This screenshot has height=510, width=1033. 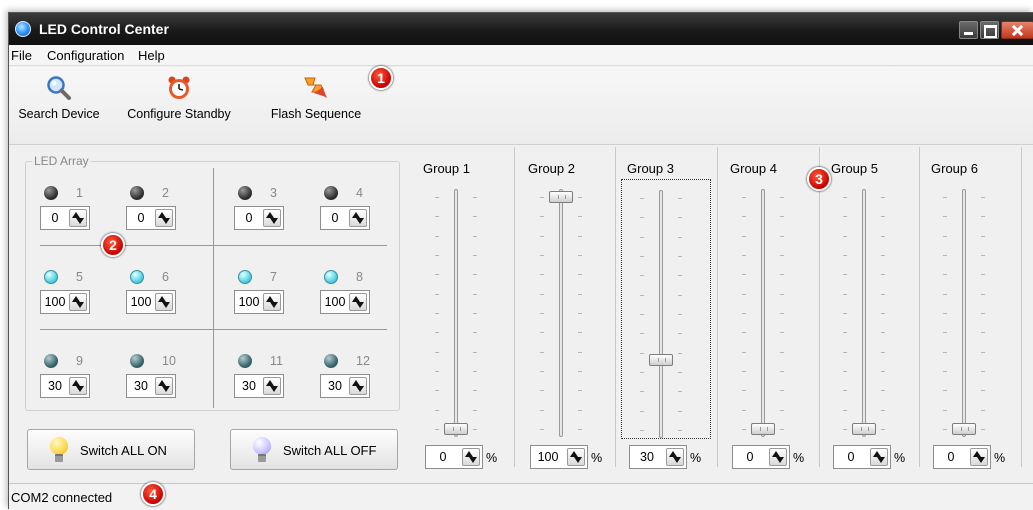 What do you see at coordinates (137, 277) in the screenshot?
I see `led-indicator-icon` at bounding box center [137, 277].